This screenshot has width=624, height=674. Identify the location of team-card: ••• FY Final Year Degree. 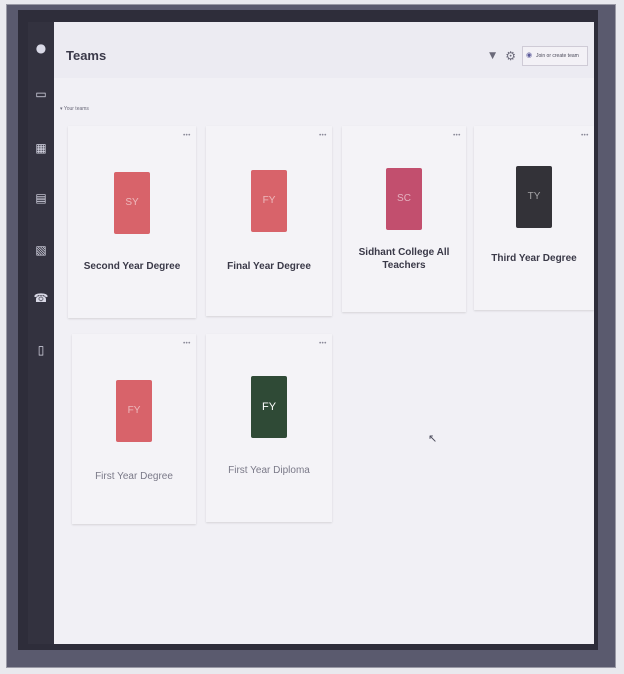
(269, 221).